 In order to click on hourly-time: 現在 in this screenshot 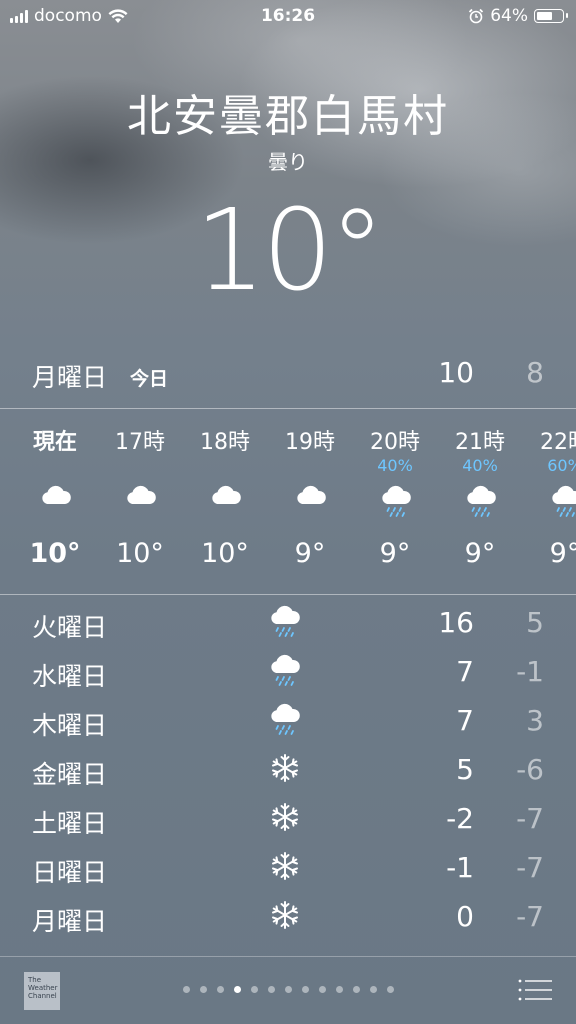, I will do `click(54, 442)`.